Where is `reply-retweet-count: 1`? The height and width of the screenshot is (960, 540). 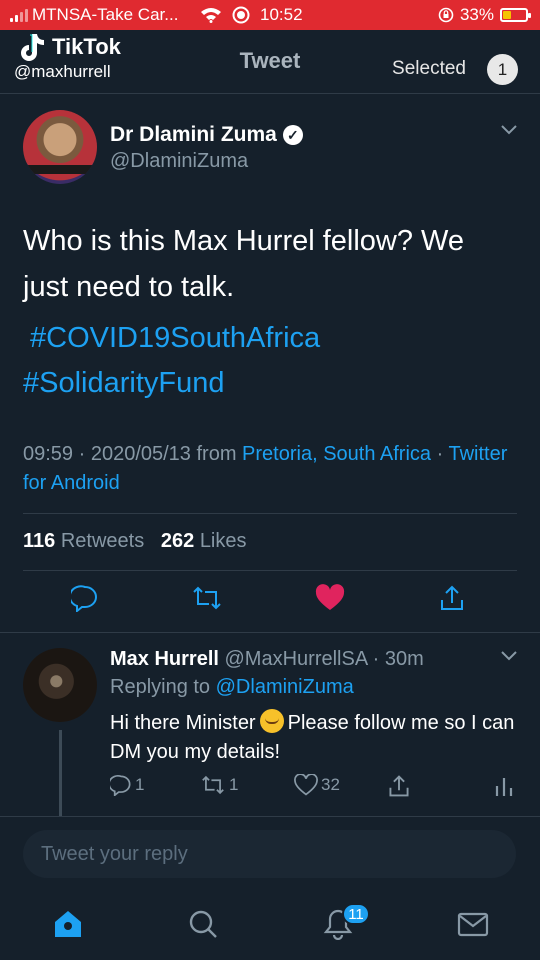
reply-retweet-count: 1 is located at coordinates (234, 784).